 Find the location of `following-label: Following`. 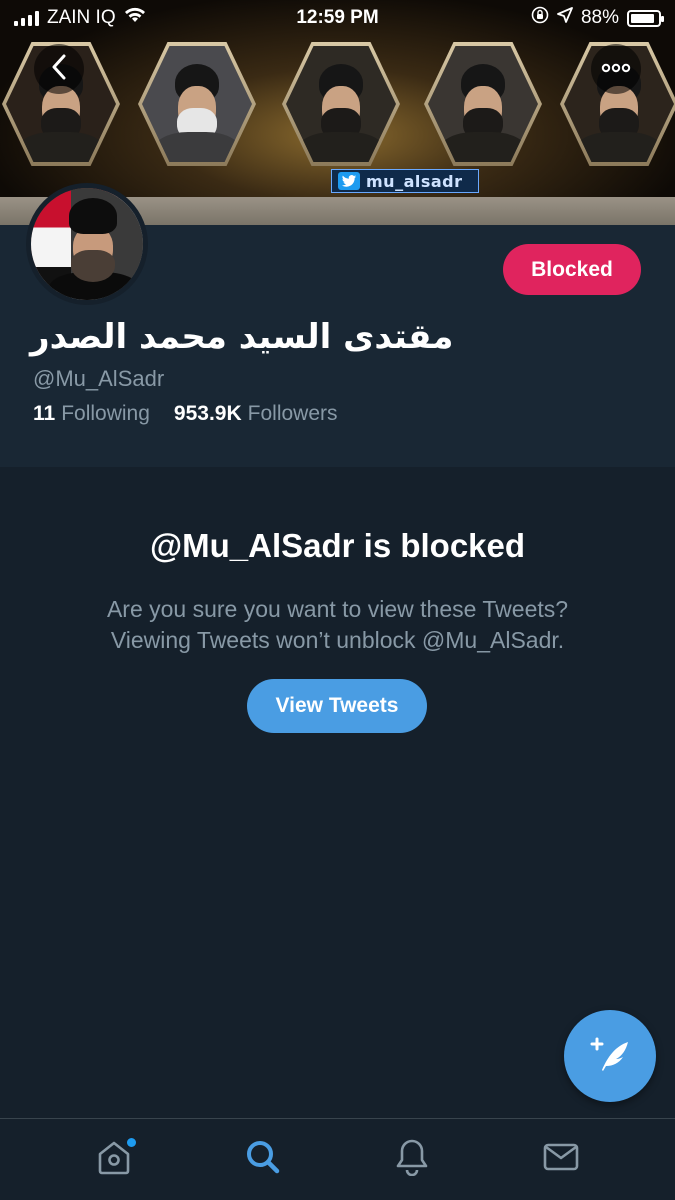

following-label: Following is located at coordinates (105, 414).